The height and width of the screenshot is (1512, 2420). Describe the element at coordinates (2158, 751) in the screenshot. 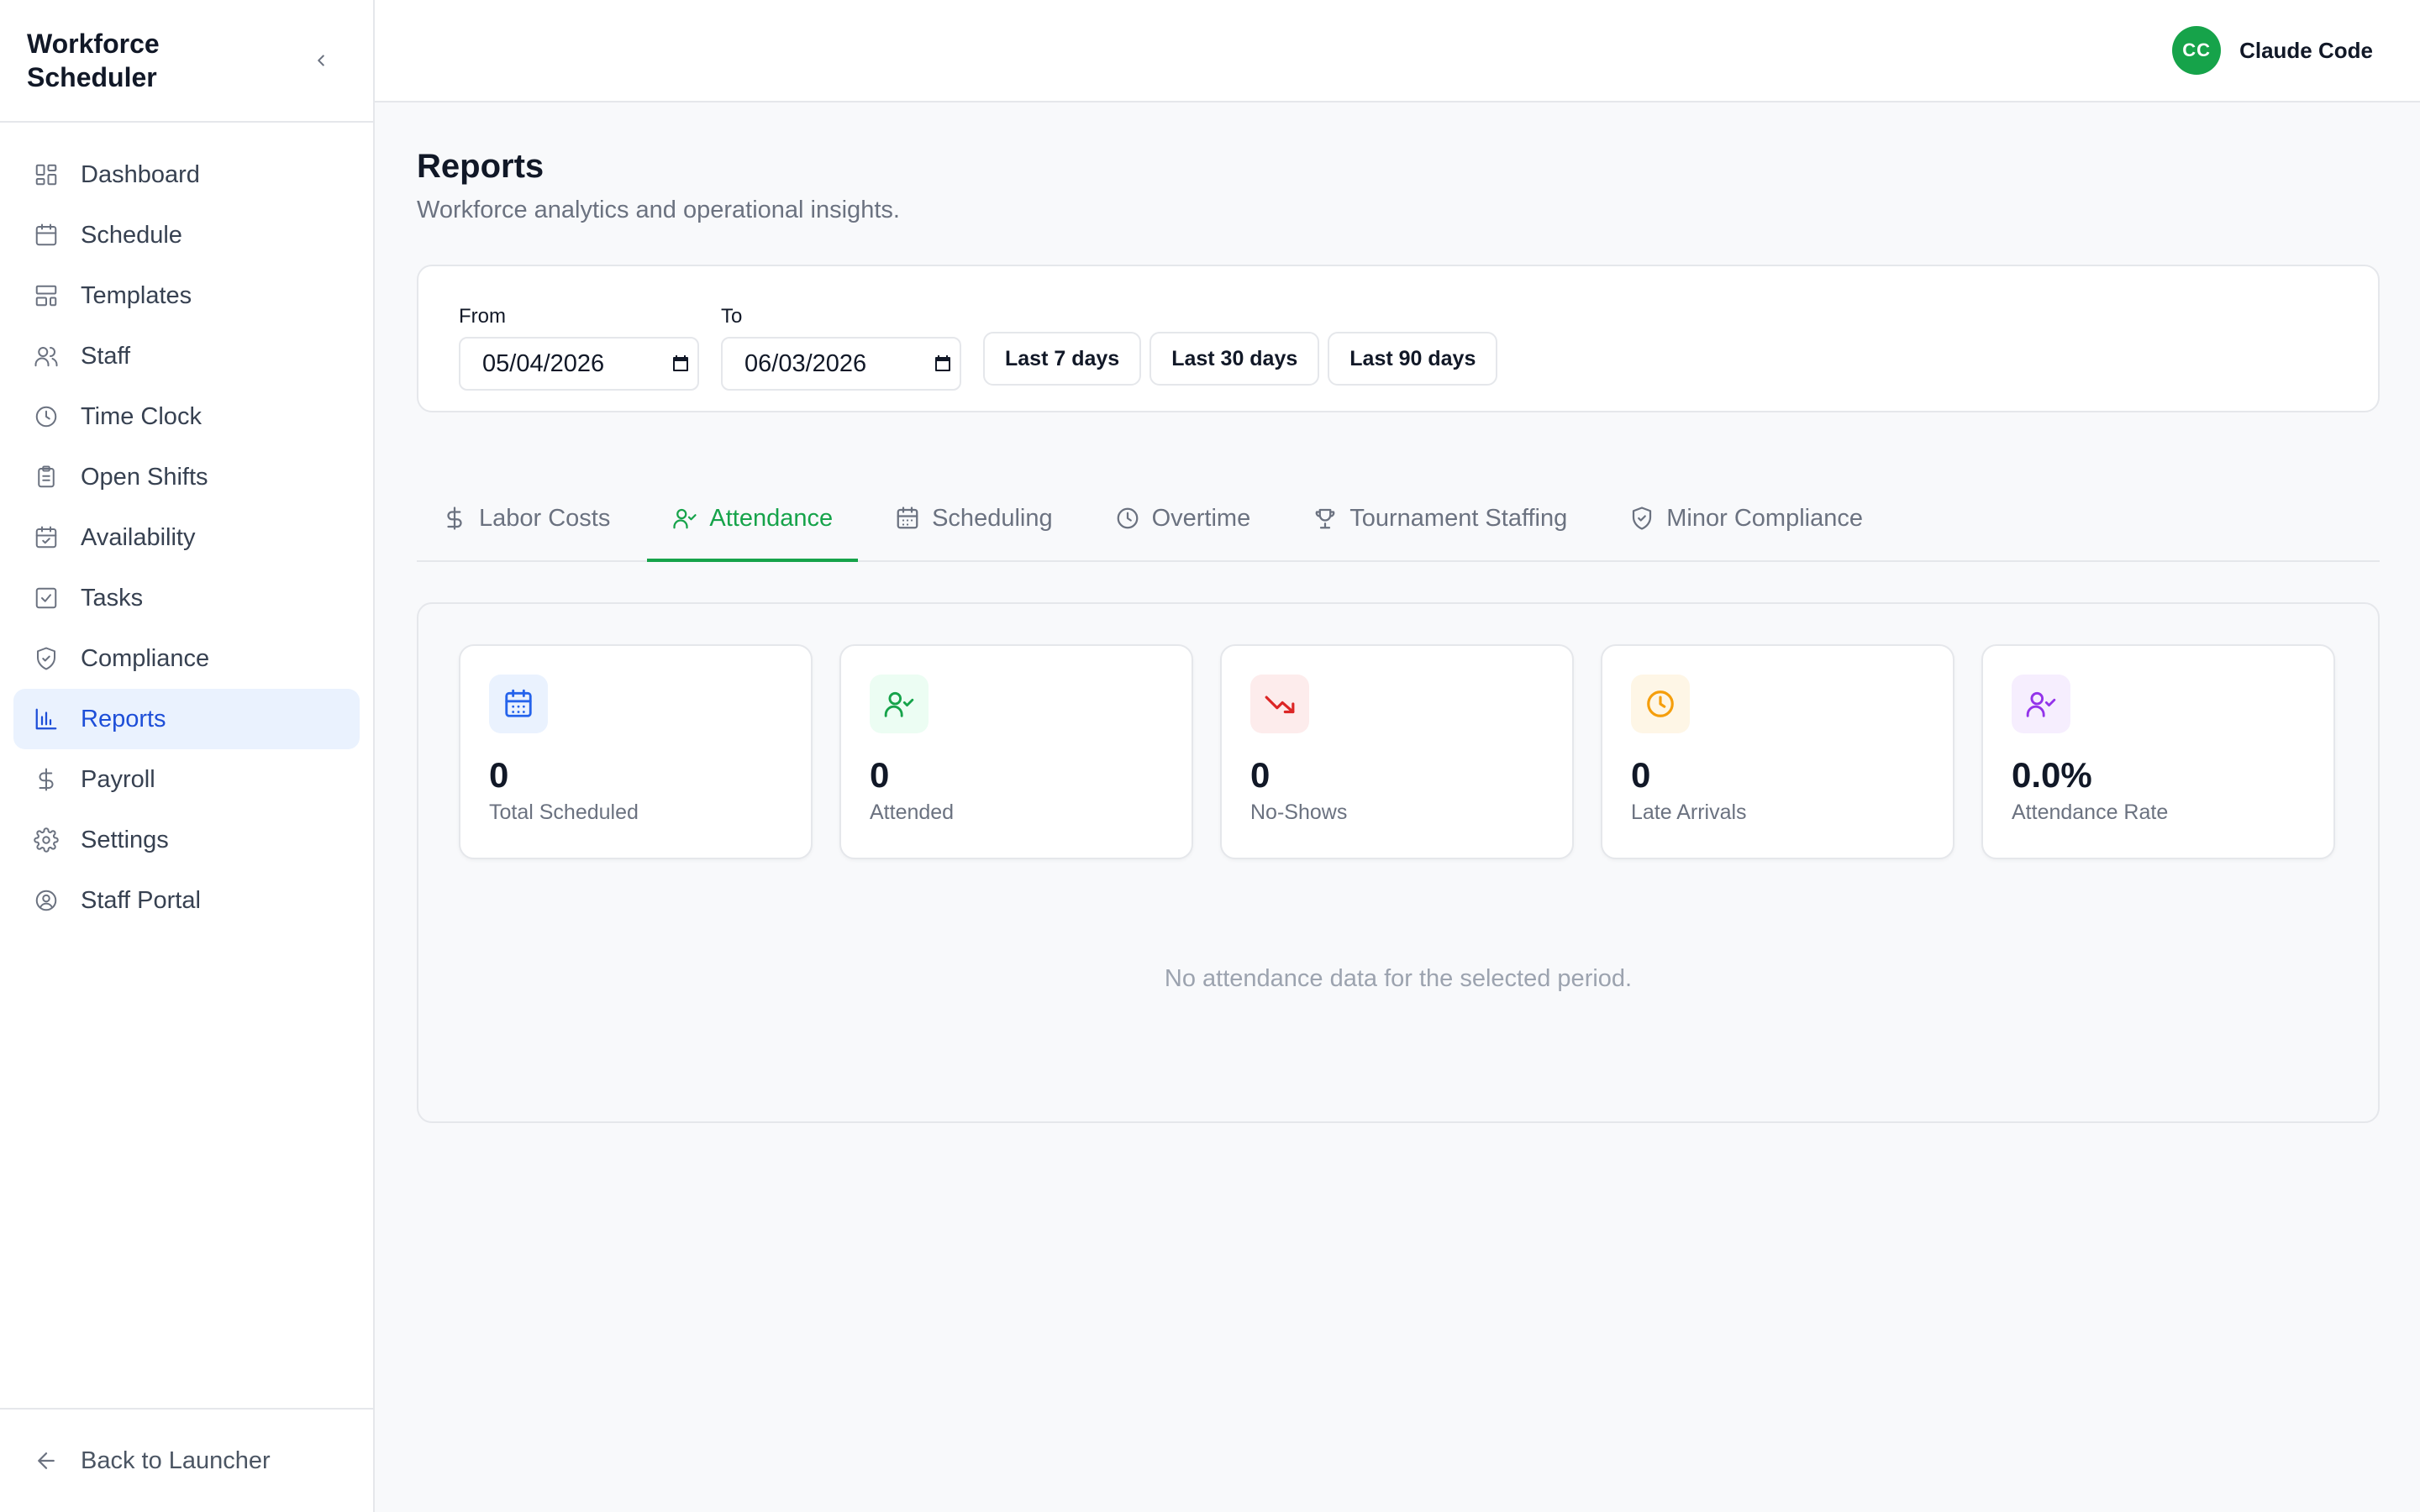

I see `stat-card-attendance-rate: 0.0% Attendance Rate` at that location.